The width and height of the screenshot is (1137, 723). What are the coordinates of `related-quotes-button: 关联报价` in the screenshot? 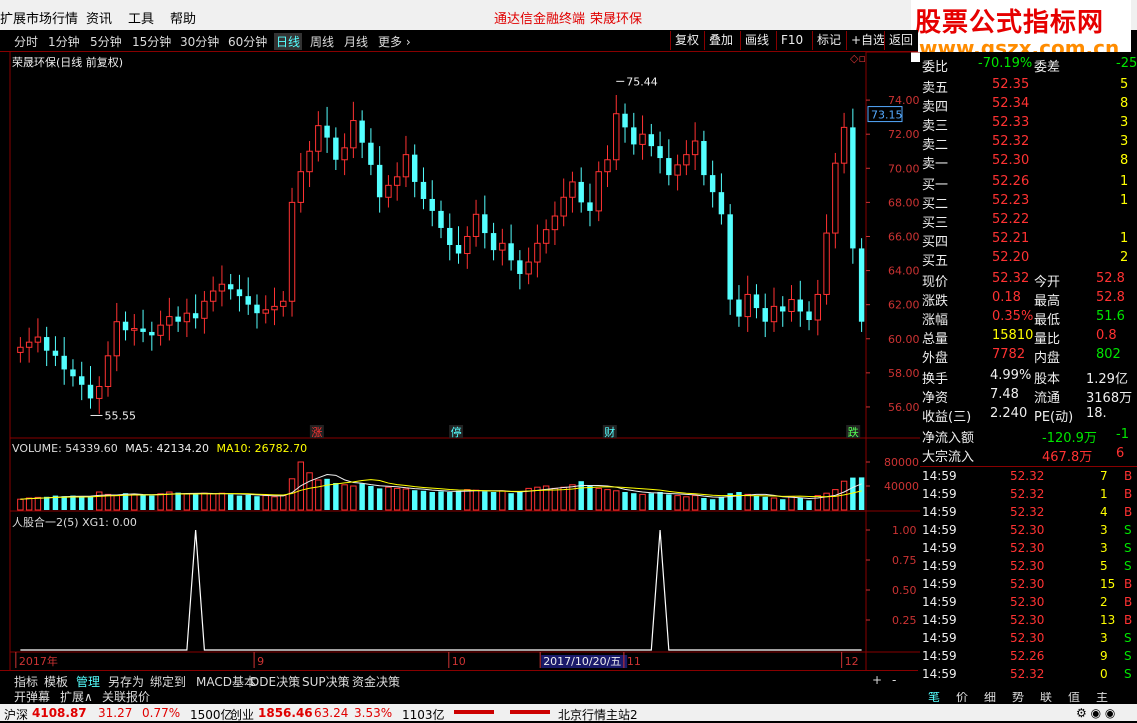 It's located at (126, 696).